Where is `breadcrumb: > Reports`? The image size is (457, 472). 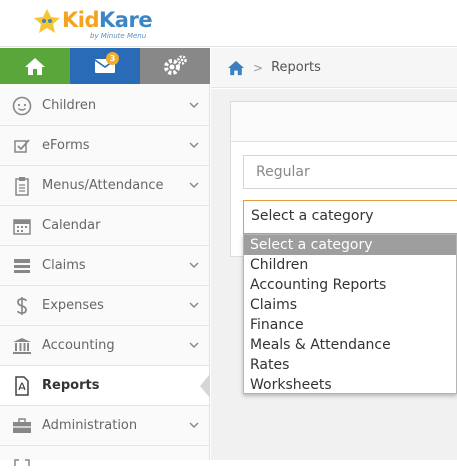
breadcrumb: > Reports is located at coordinates (334, 68).